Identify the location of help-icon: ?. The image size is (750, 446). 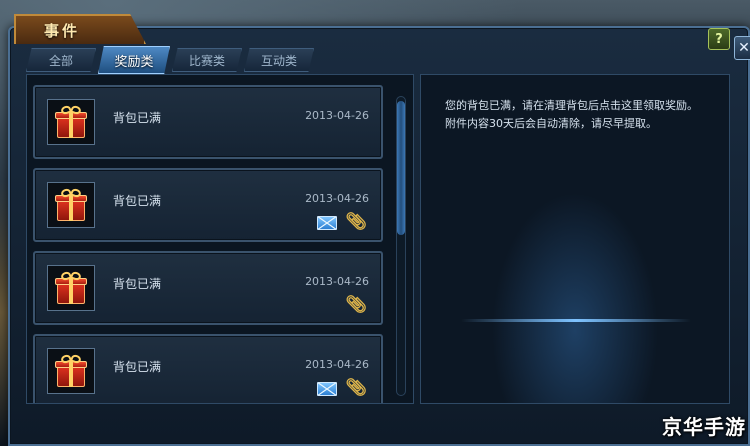
(719, 39).